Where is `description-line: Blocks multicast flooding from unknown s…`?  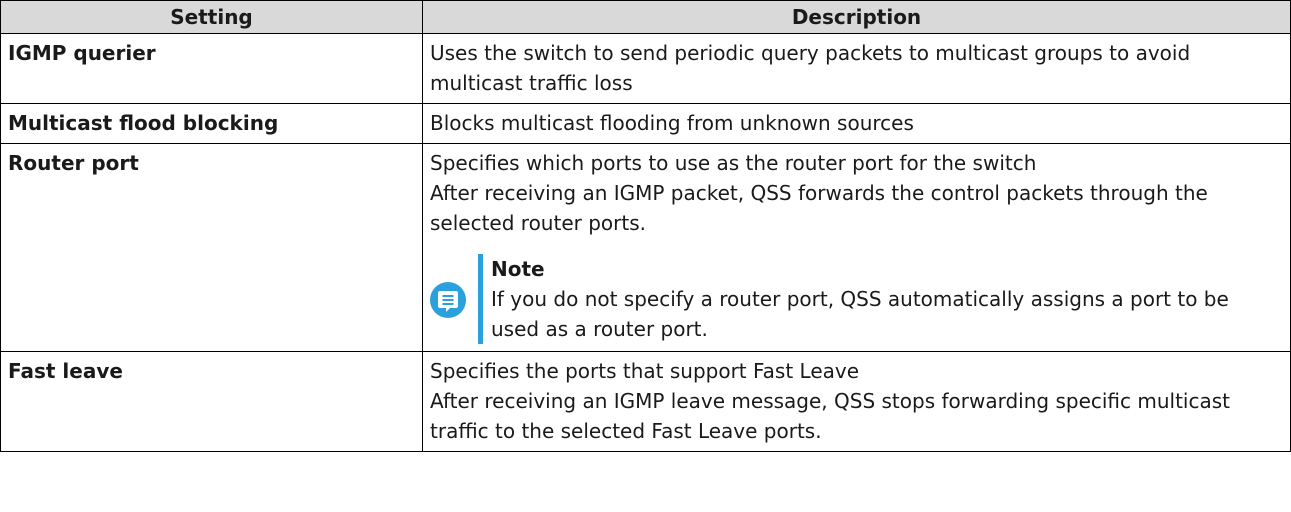 description-line: Blocks multicast flooding from unknown s… is located at coordinates (672, 123).